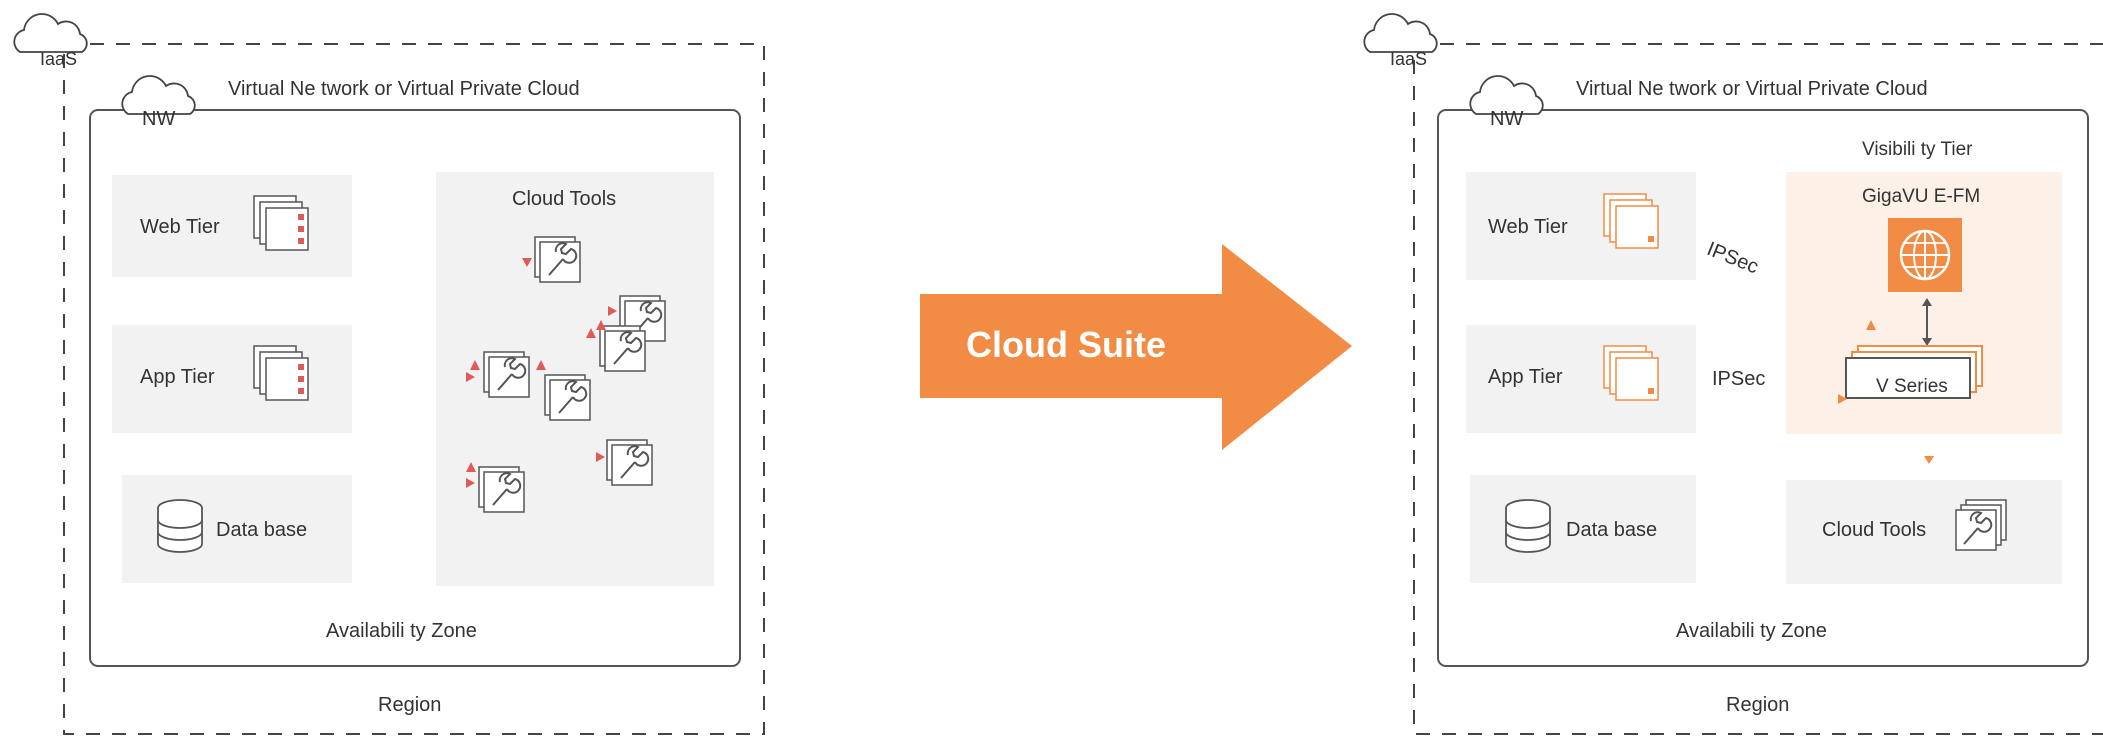 The width and height of the screenshot is (2103, 741). Describe the element at coordinates (180, 526) in the screenshot. I see `left-database-icon` at that location.